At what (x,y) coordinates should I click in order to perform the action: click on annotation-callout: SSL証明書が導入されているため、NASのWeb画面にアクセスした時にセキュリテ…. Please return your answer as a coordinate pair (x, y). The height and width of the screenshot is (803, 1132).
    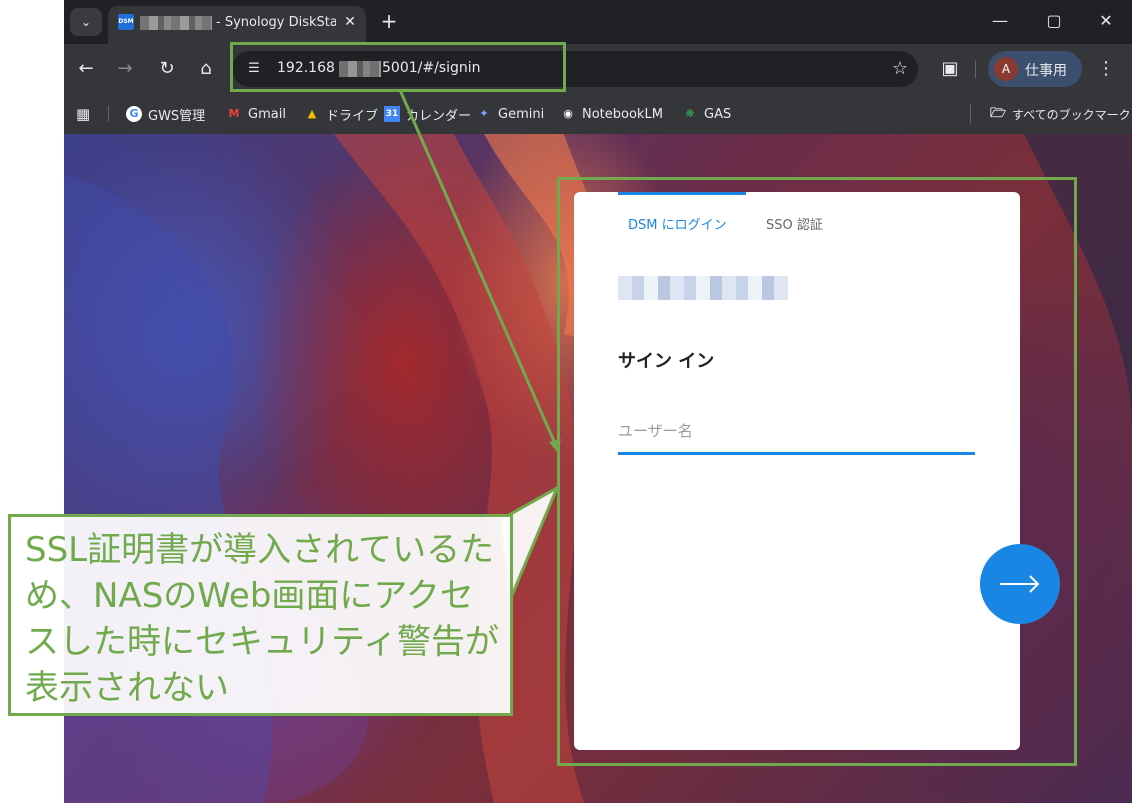
    Looking at the image, I should click on (260, 615).